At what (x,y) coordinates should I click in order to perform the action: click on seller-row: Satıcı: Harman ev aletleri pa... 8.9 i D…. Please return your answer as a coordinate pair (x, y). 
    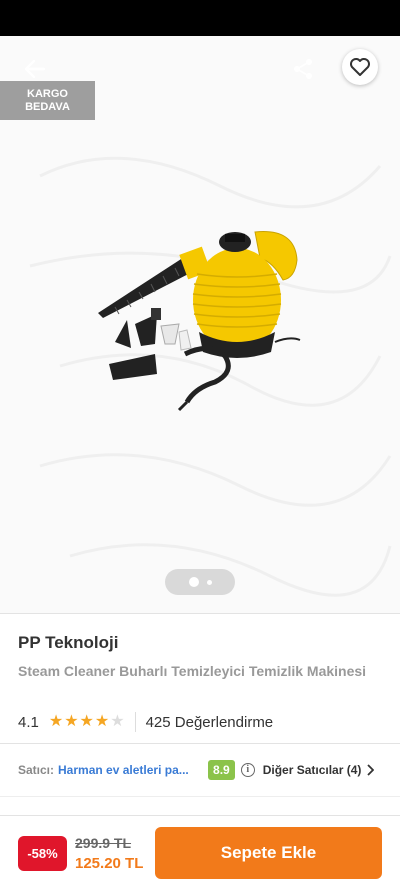
    Looking at the image, I should click on (203, 770).